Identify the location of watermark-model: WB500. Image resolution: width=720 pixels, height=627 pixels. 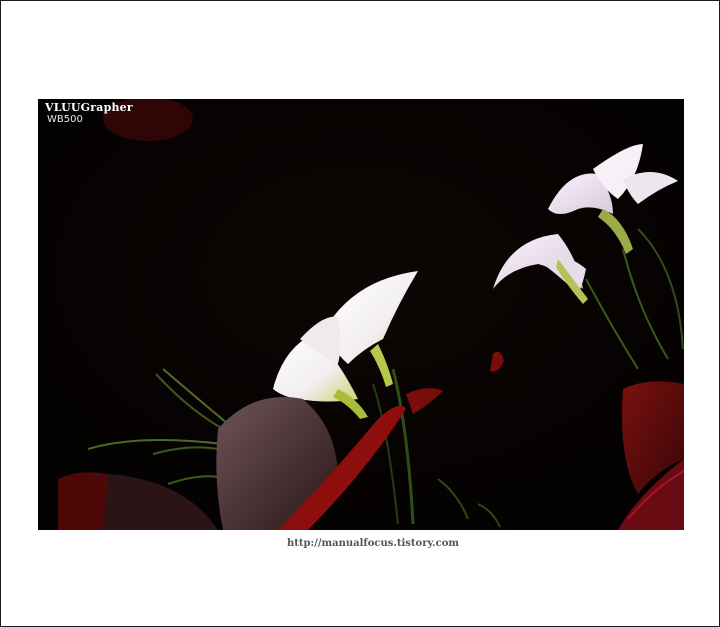
(65, 119).